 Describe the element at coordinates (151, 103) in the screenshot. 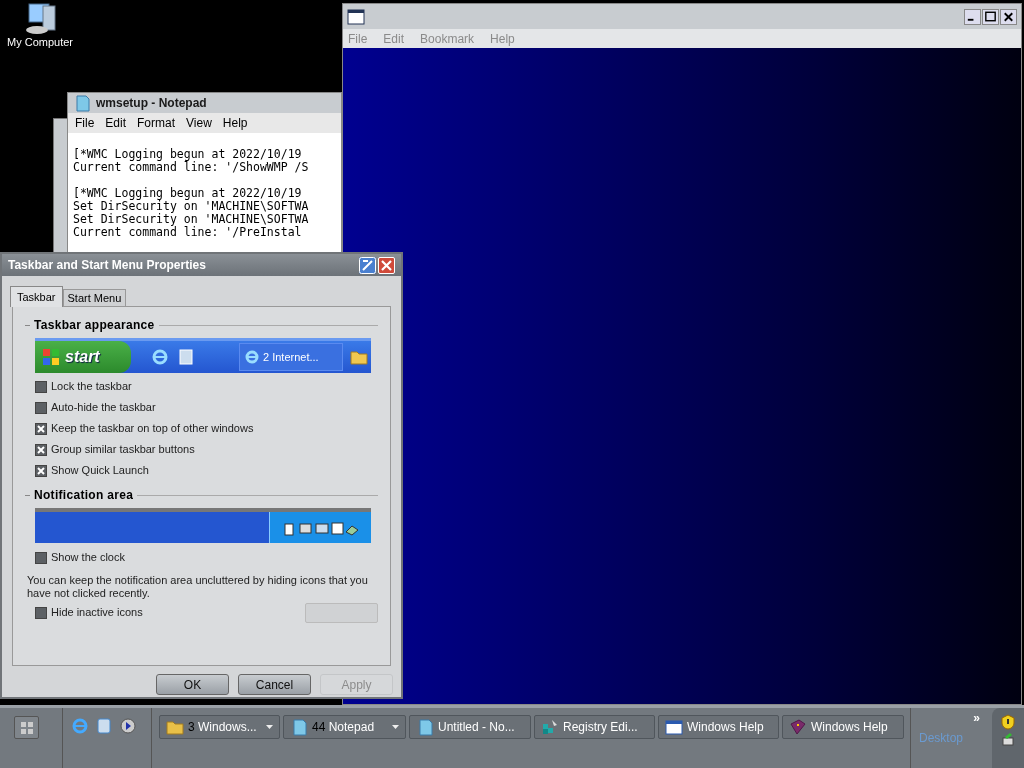

I see `window-title: wmsetup - Notepad` at that location.